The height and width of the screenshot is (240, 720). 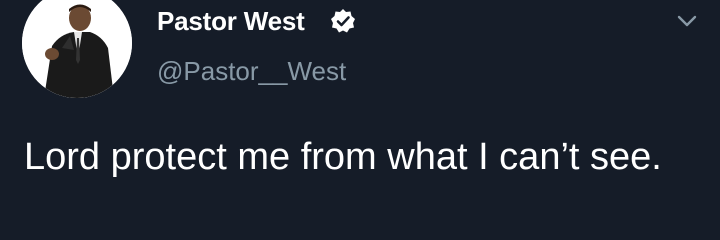 I want to click on chevron-down-icon, so click(x=687, y=21).